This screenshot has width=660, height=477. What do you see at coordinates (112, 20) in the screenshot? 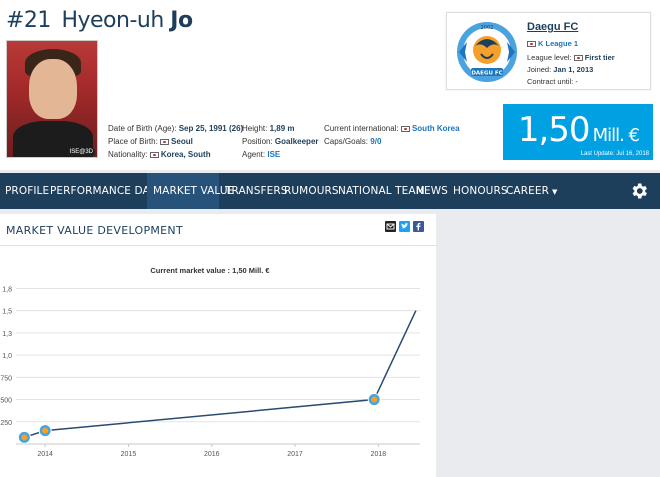
I see `first-name: Hyeon-uh` at bounding box center [112, 20].